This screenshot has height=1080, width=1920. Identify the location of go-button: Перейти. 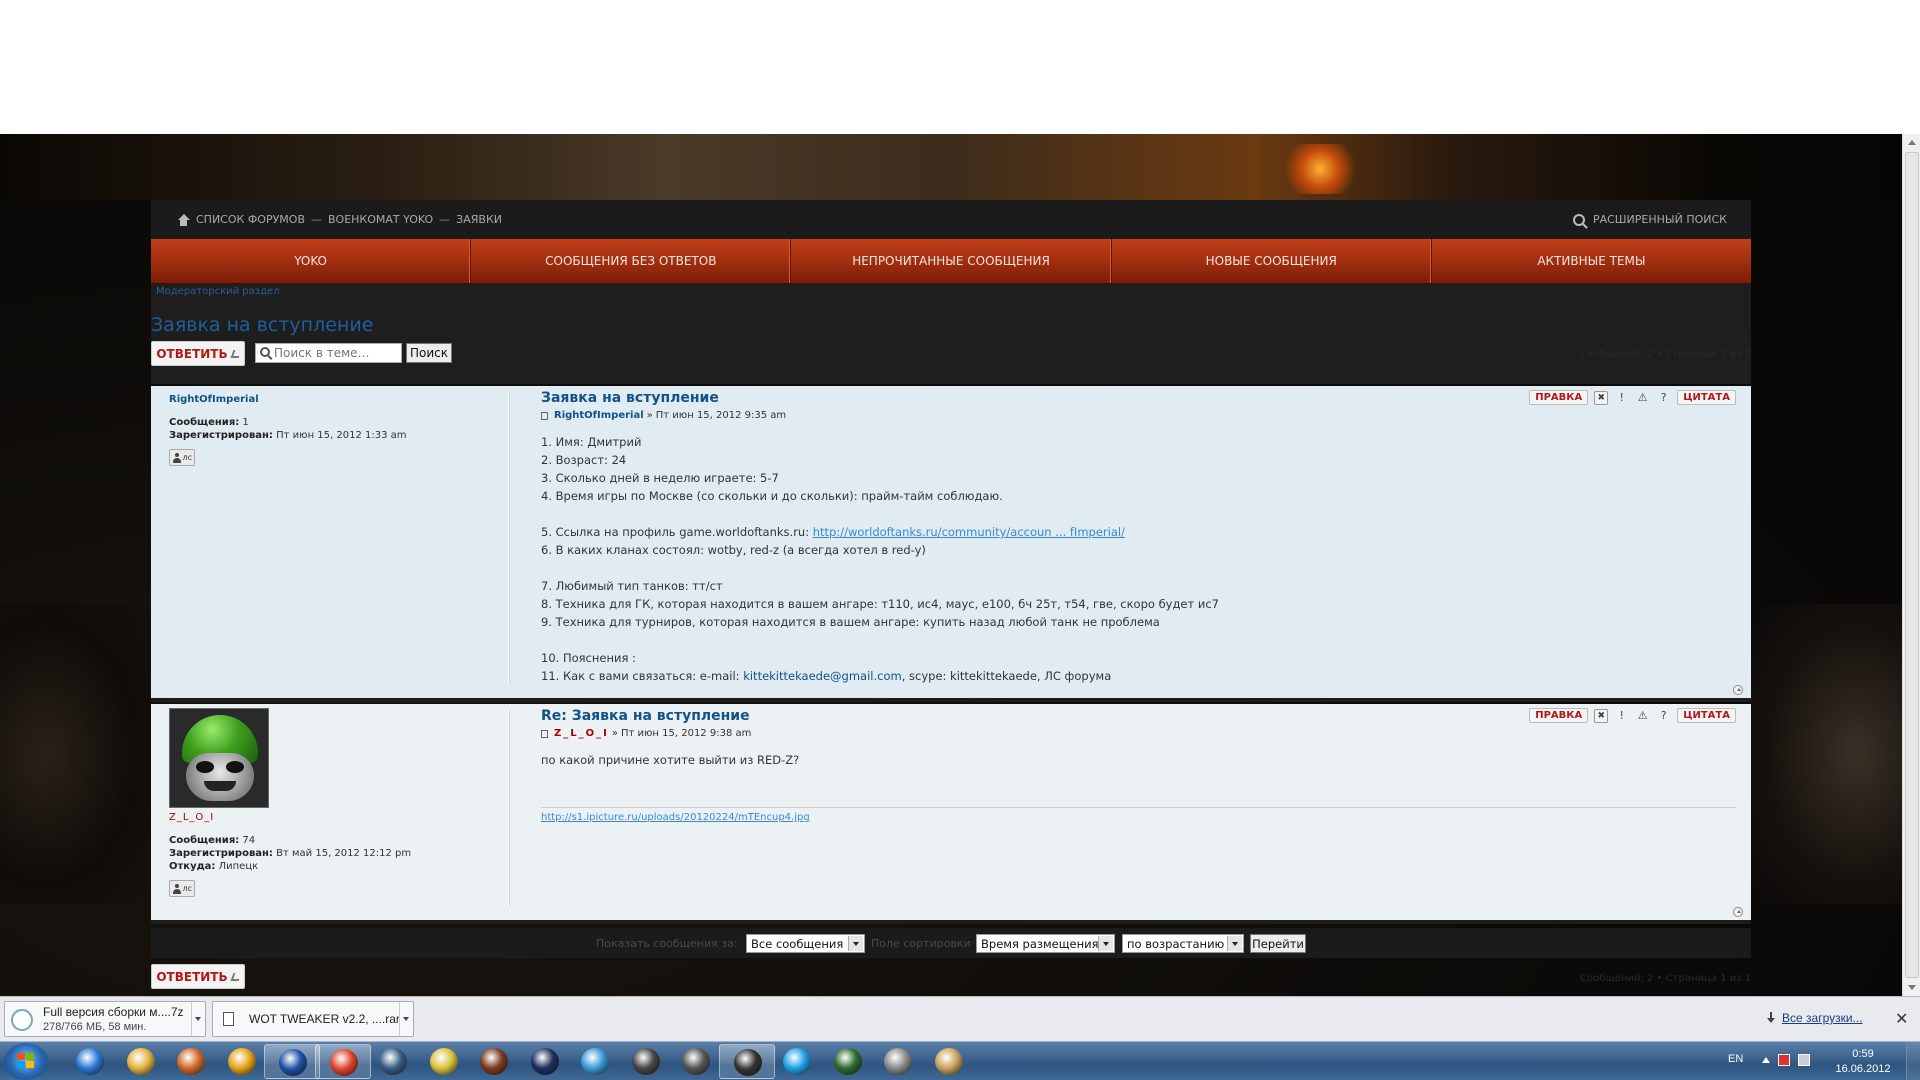
(1278, 943).